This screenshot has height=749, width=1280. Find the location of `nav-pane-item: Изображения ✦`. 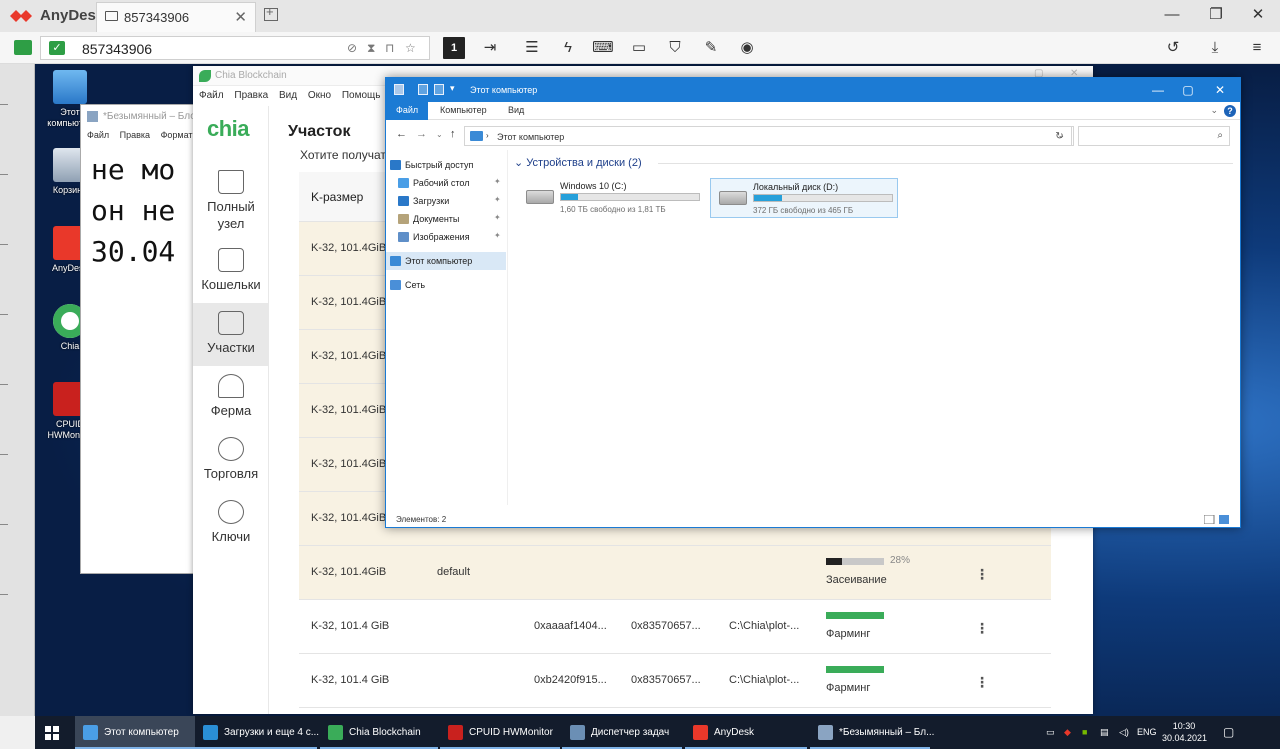

nav-pane-item: Изображения ✦ is located at coordinates (446, 237).